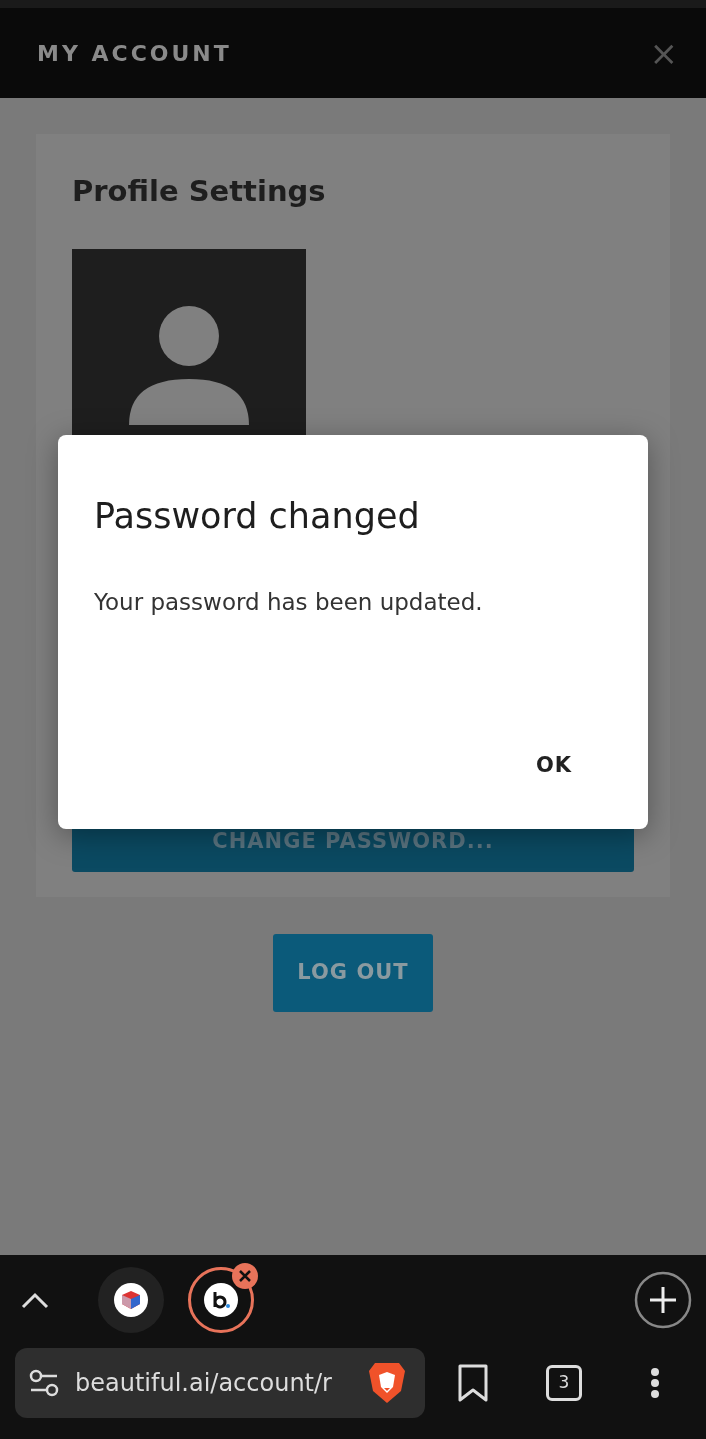 This screenshot has width=706, height=1439. I want to click on address-bar: beautiful.ai/account/r, so click(220, 1383).